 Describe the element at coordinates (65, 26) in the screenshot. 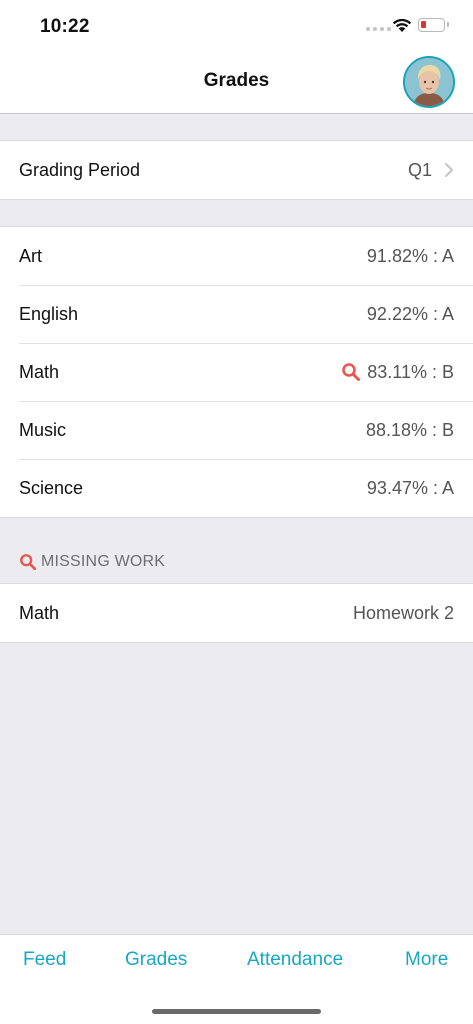

I see `status-time: 10:22` at that location.